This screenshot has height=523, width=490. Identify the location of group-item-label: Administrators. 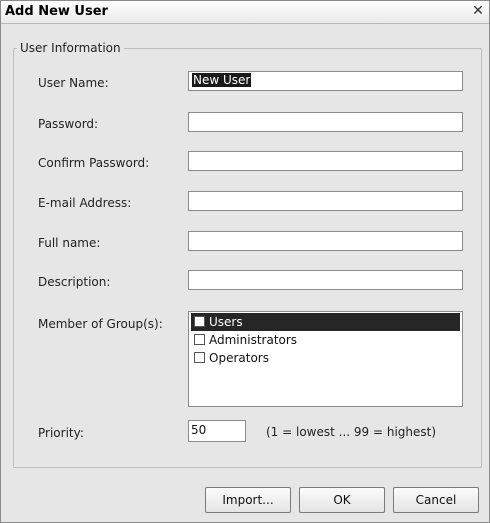
(253, 340).